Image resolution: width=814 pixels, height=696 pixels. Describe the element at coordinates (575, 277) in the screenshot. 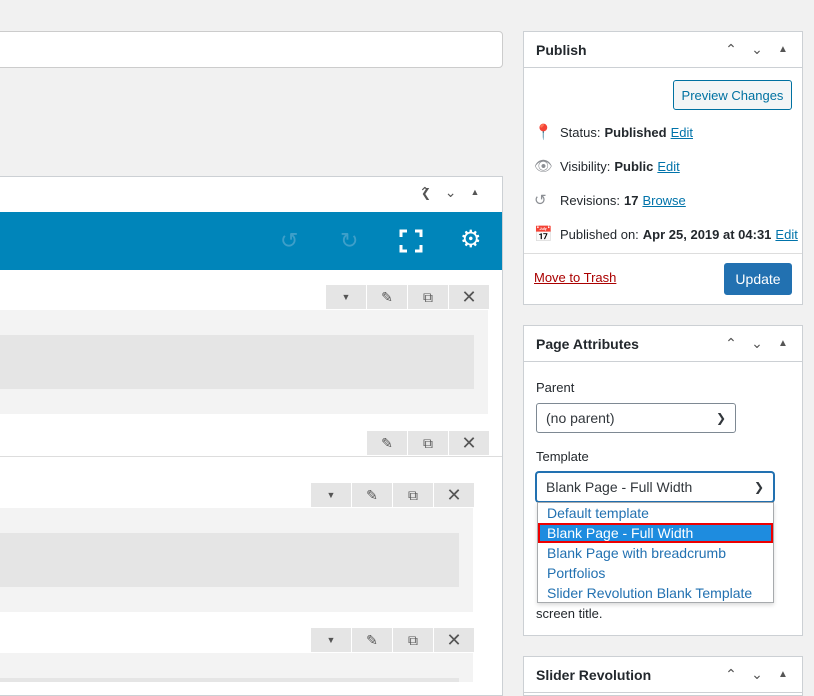

I see `move-to-trash-link: Move to Trash` at that location.